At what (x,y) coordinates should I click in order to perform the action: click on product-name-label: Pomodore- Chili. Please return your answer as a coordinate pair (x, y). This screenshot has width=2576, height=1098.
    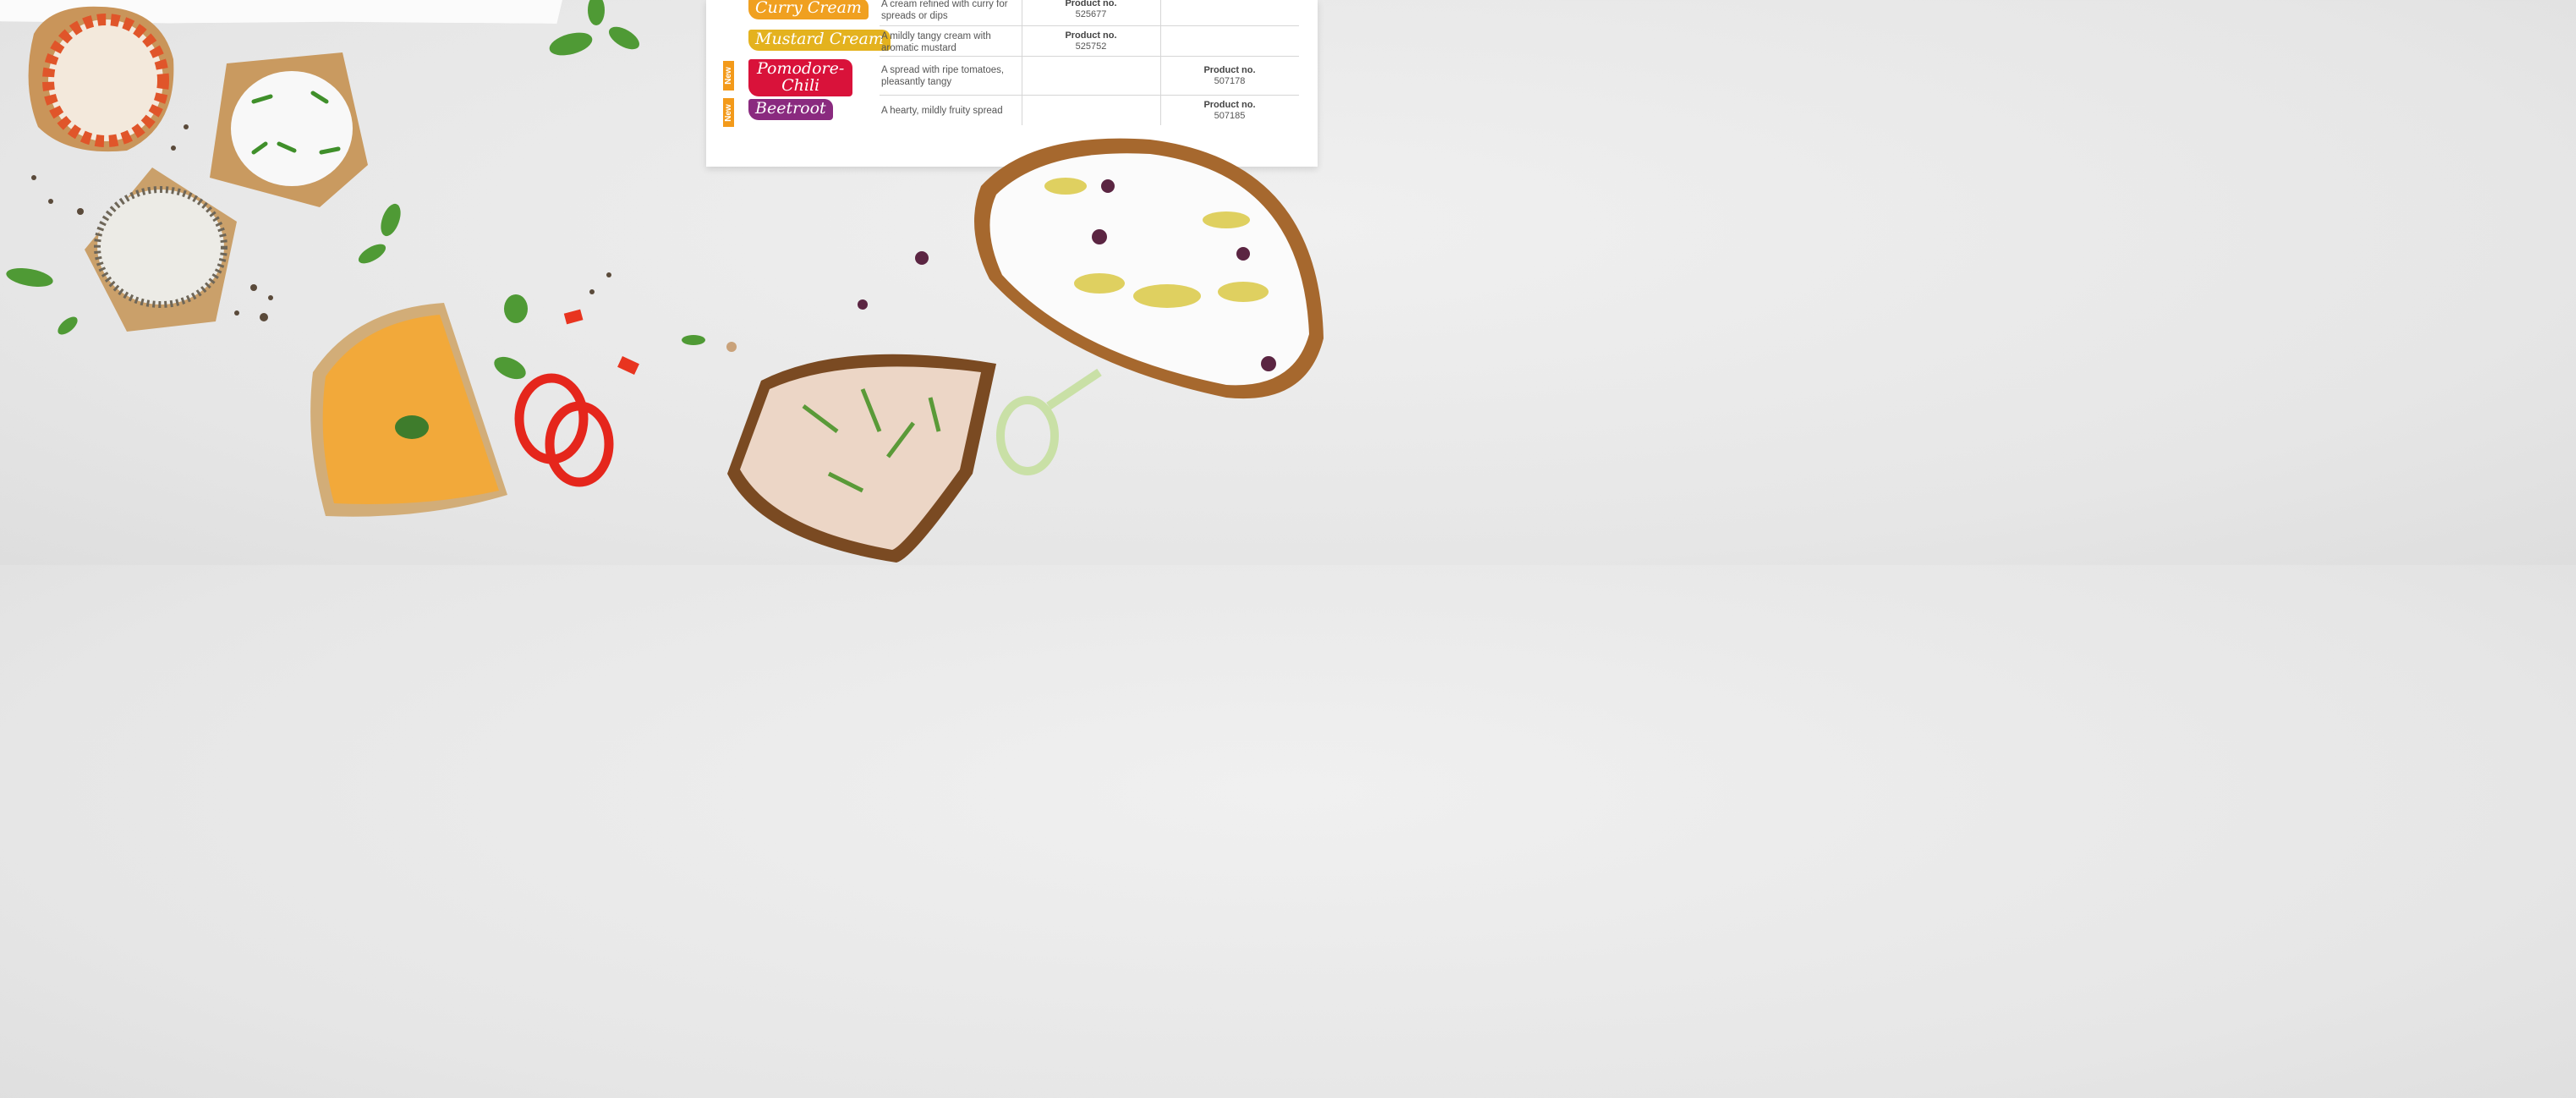
    Looking at the image, I should click on (800, 77).